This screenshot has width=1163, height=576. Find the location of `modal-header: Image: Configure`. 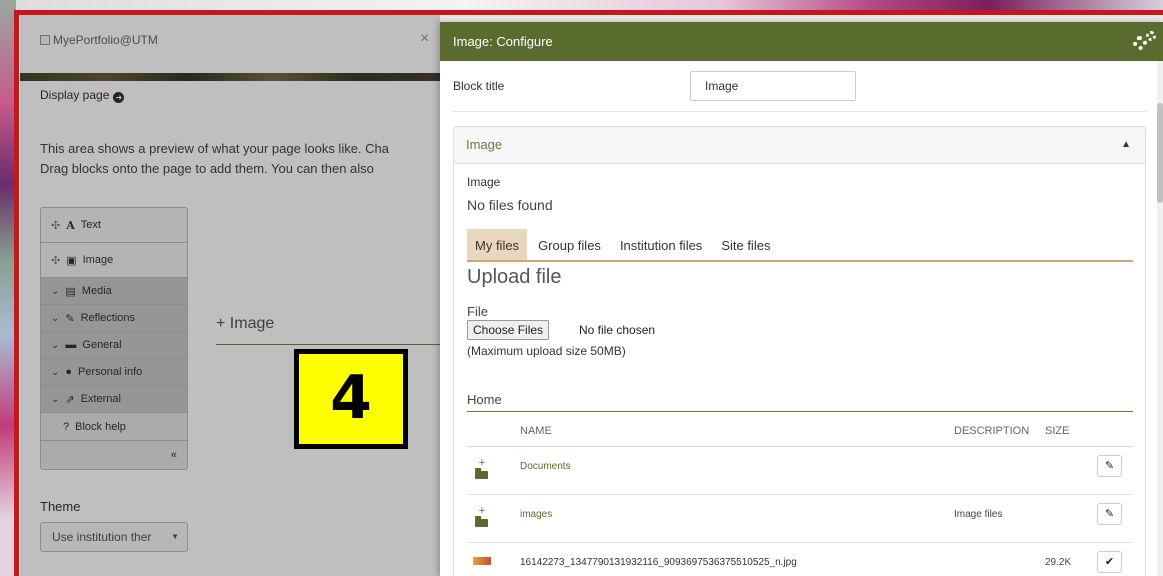

modal-header: Image: Configure is located at coordinates (801, 41).